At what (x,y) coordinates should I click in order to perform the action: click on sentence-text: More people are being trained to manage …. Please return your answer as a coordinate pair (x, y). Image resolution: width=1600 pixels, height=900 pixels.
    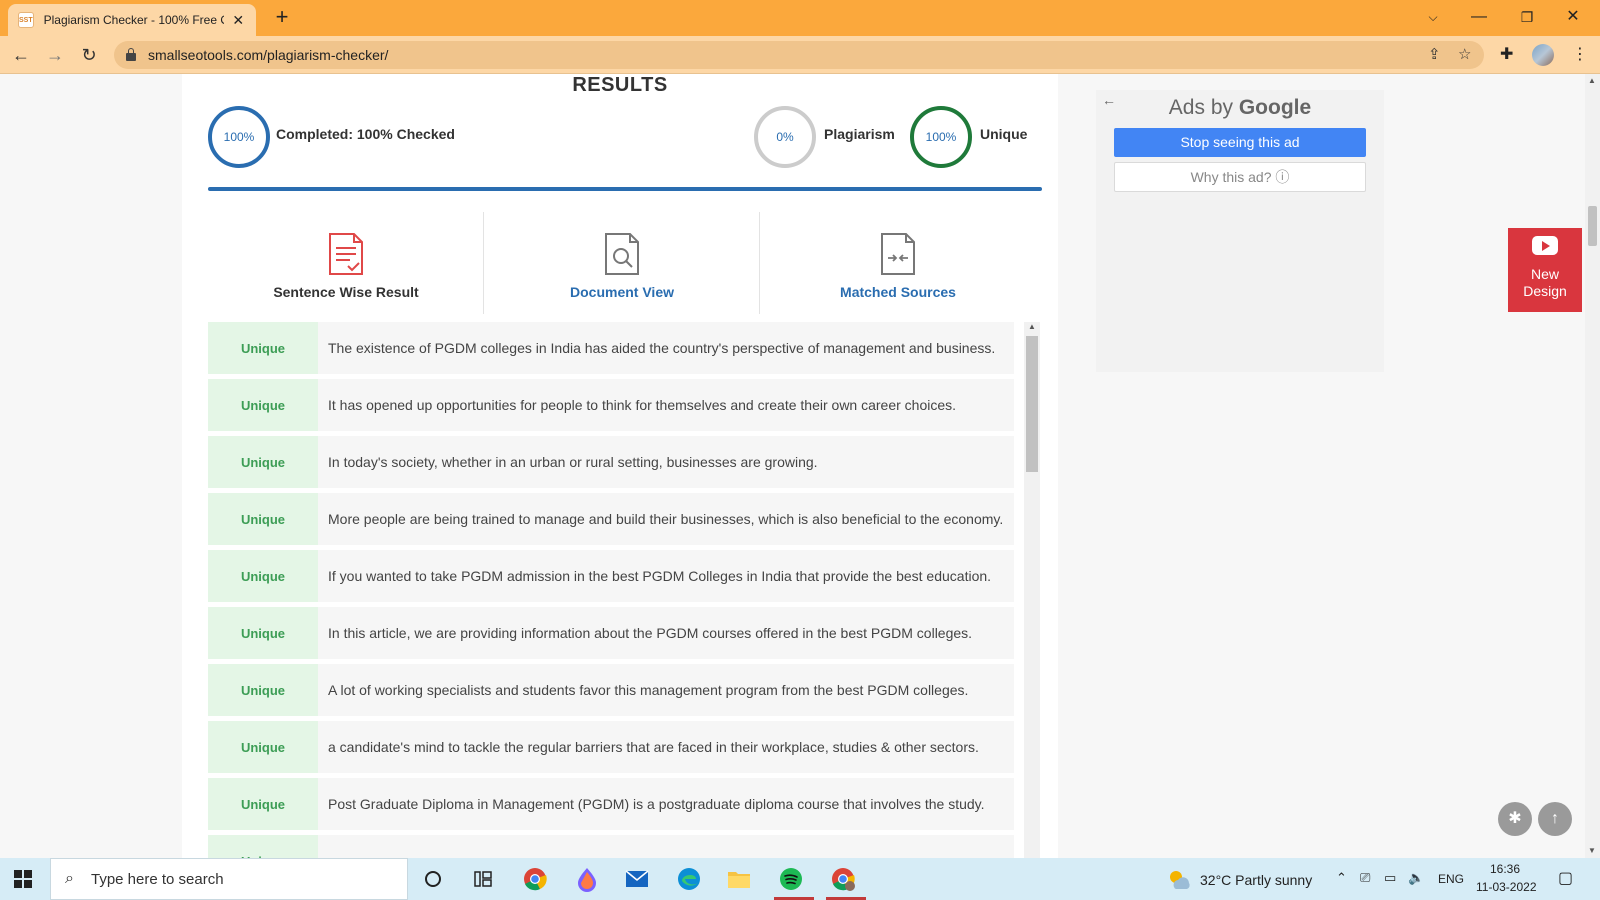
    Looking at the image, I should click on (666, 519).